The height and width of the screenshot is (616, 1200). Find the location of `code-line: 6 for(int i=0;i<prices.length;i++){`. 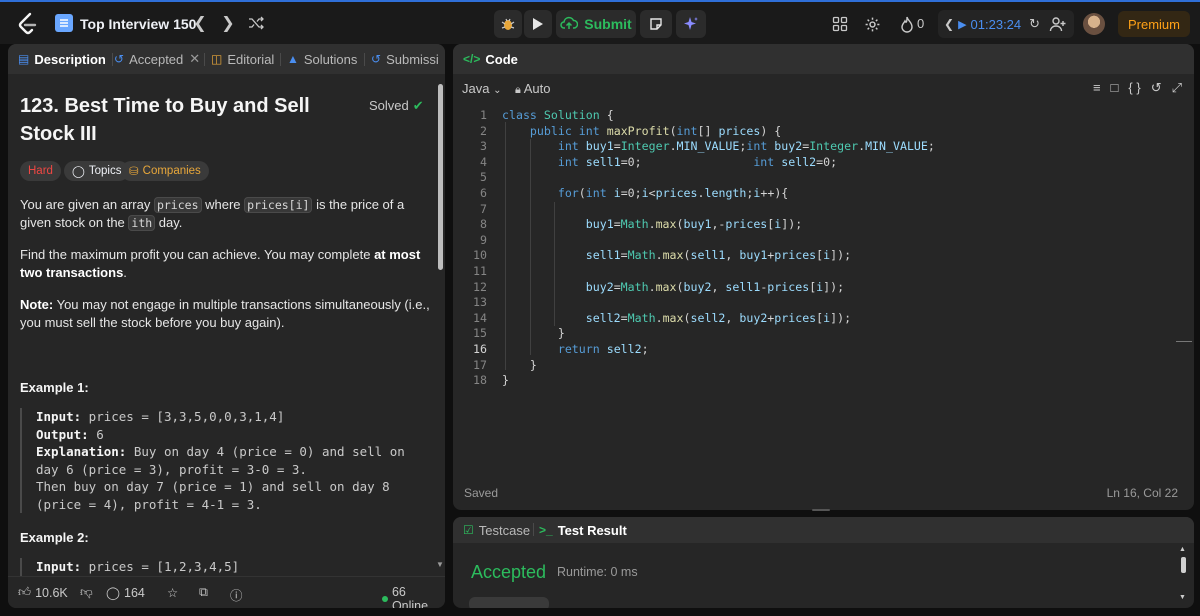

code-line: 6 for(int i=0;i<prices.length;i++){ is located at coordinates (823, 194).